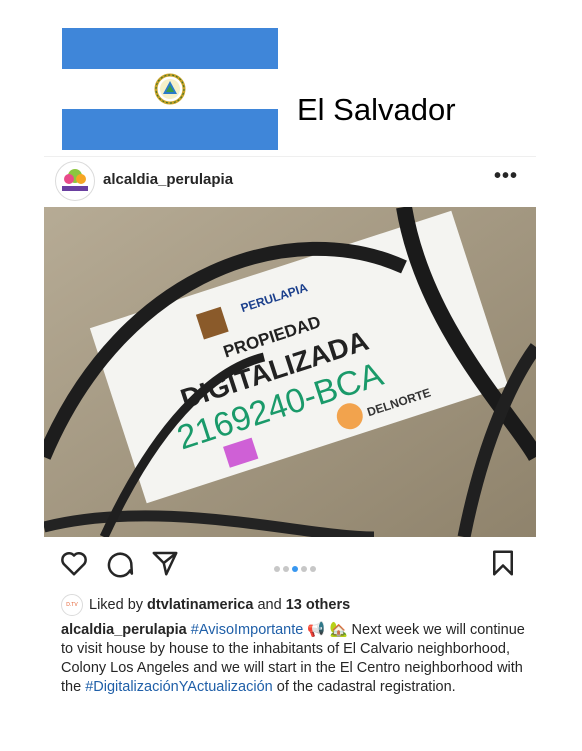 The height and width of the screenshot is (751, 582). What do you see at coordinates (120, 563) in the screenshot?
I see `comment-icon` at bounding box center [120, 563].